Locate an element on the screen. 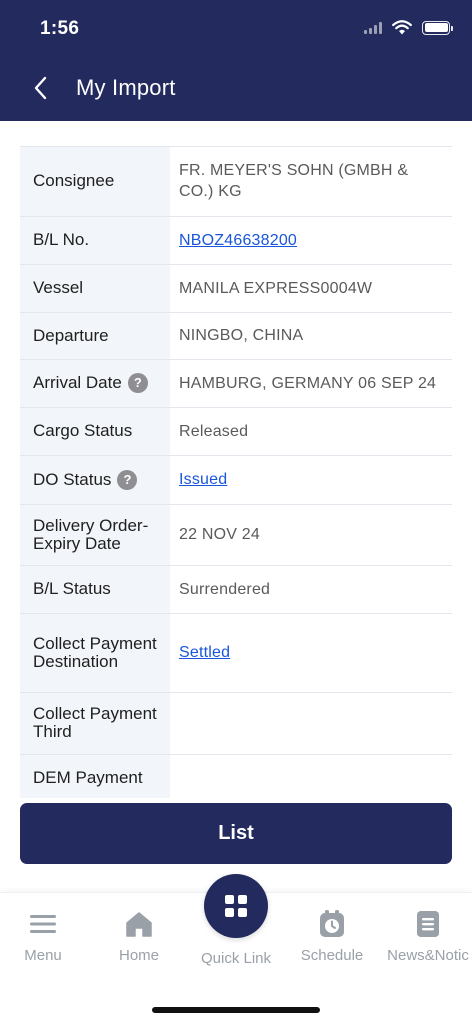 This screenshot has height=1024, width=472. row-label: B/L No. is located at coordinates (61, 239).